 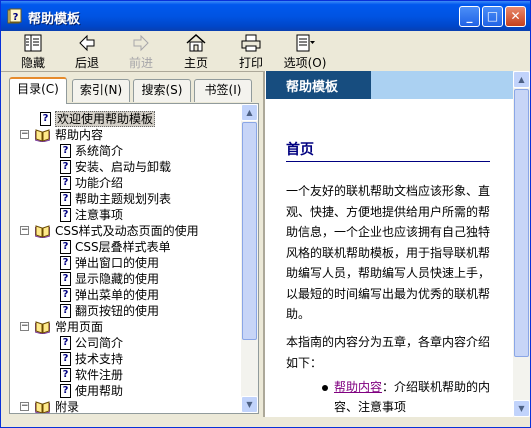 What do you see at coordinates (305, 63) in the screenshot?
I see `options-label: 选项(O)` at bounding box center [305, 63].